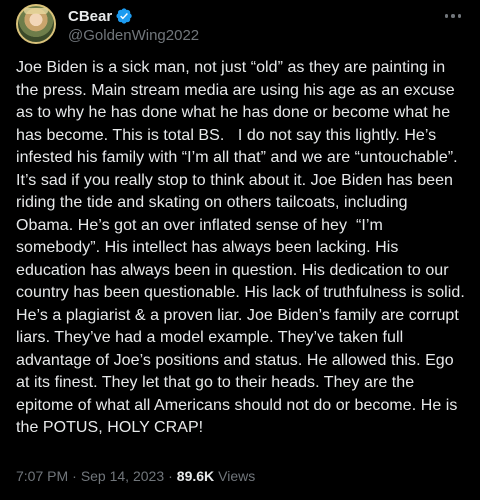 The image size is (480, 500). I want to click on tweet-header: CBear @GoldenWing2022, so click(242, 28).